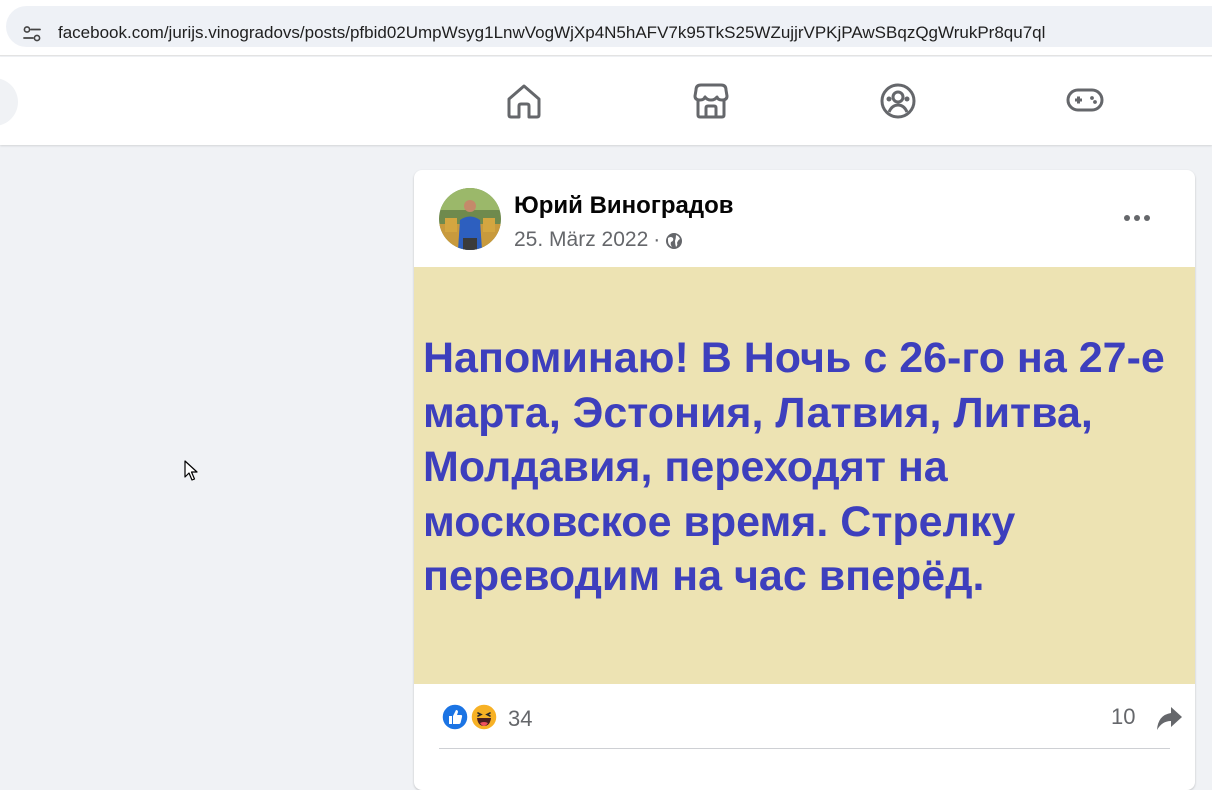 This screenshot has height=790, width=1212. Describe the element at coordinates (191, 470) in the screenshot. I see `mouse-cursor-icon` at that location.